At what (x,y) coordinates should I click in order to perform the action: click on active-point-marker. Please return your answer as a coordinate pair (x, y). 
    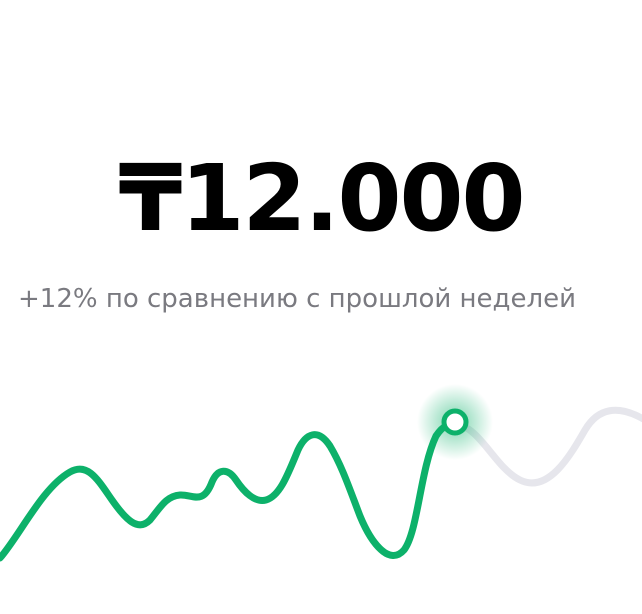
    Looking at the image, I should click on (455, 422).